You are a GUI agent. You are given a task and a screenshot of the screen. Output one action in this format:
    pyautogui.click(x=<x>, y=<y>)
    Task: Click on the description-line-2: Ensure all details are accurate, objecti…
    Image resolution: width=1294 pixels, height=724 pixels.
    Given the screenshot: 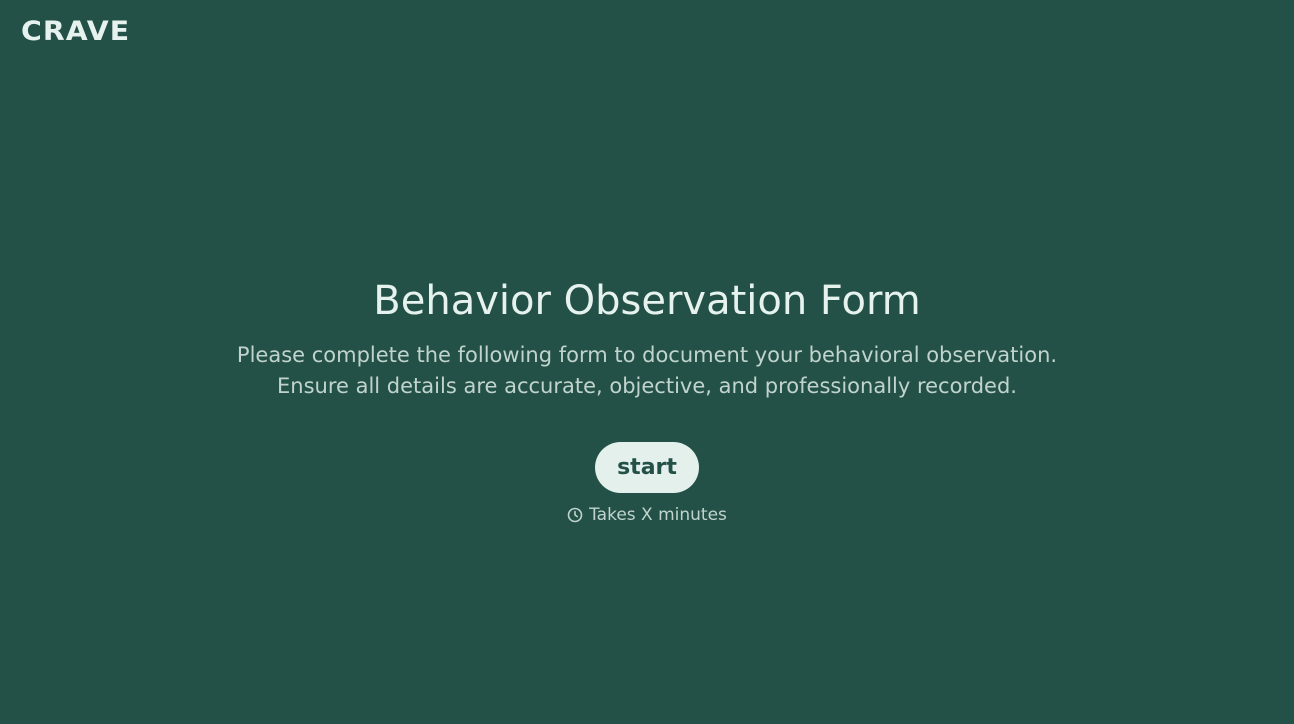 What is the action you would take?
    pyautogui.click(x=647, y=386)
    